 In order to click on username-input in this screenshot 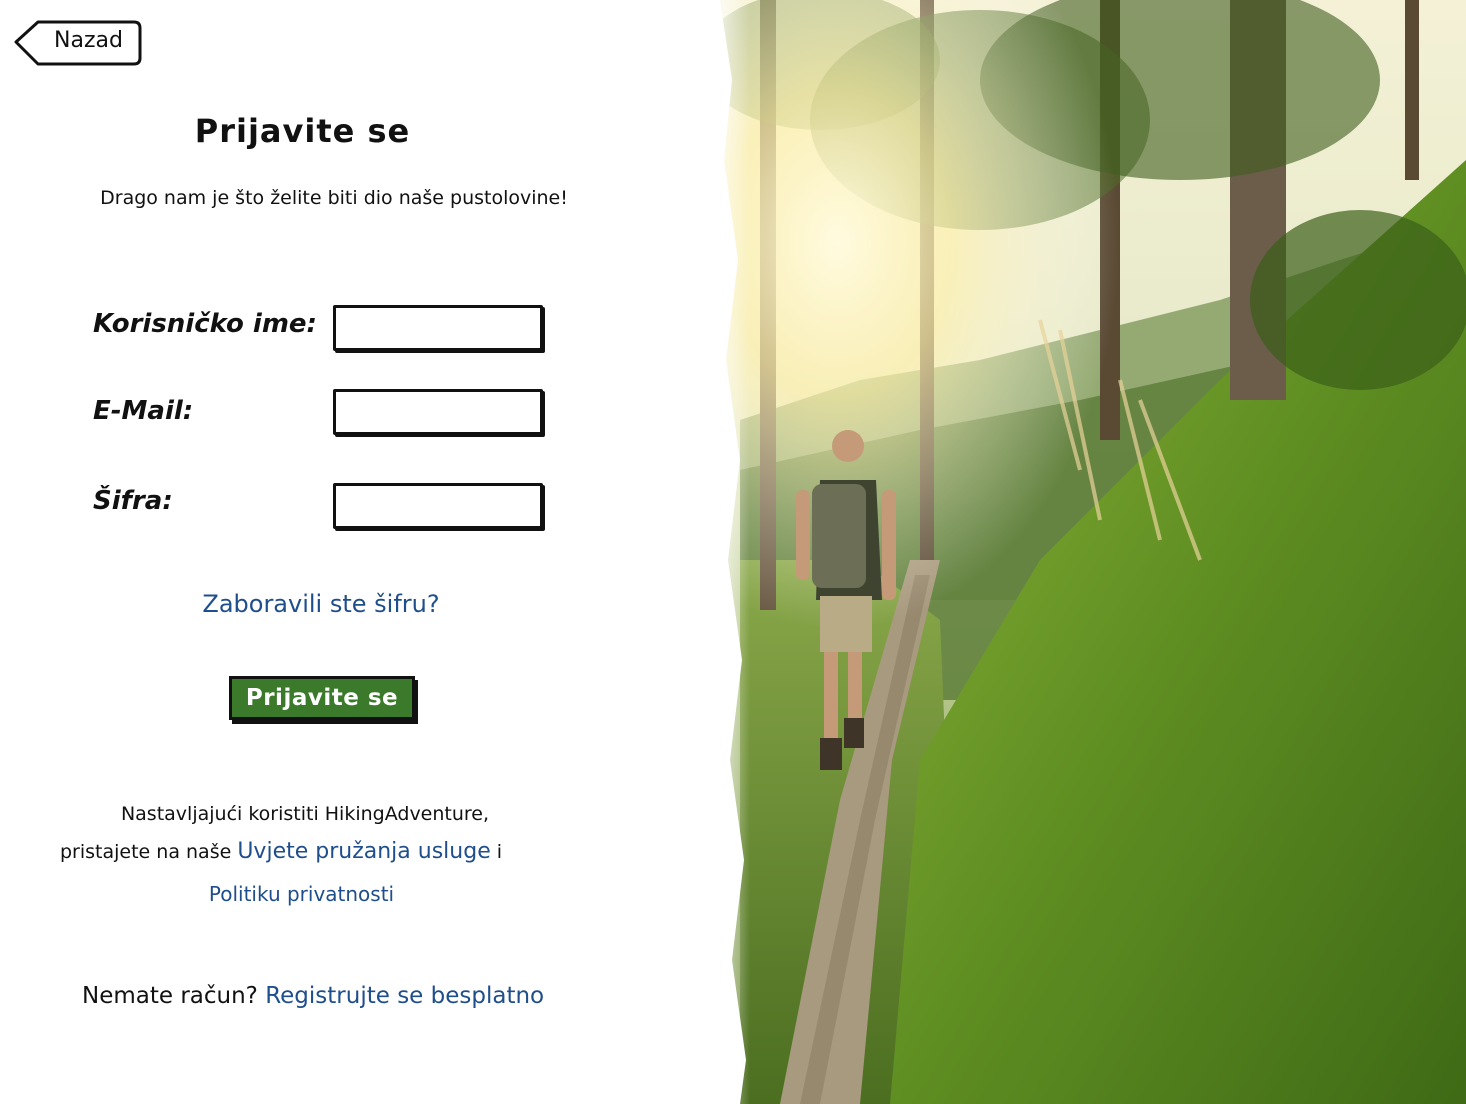, I will do `click(438, 328)`.